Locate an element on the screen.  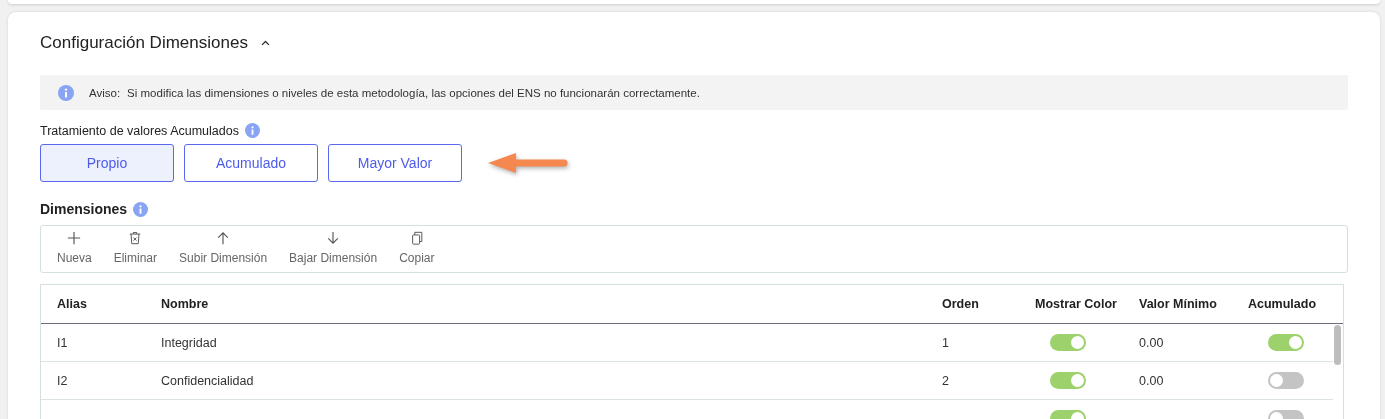
column-header: Valor Mínimo is located at coordinates (1178, 304).